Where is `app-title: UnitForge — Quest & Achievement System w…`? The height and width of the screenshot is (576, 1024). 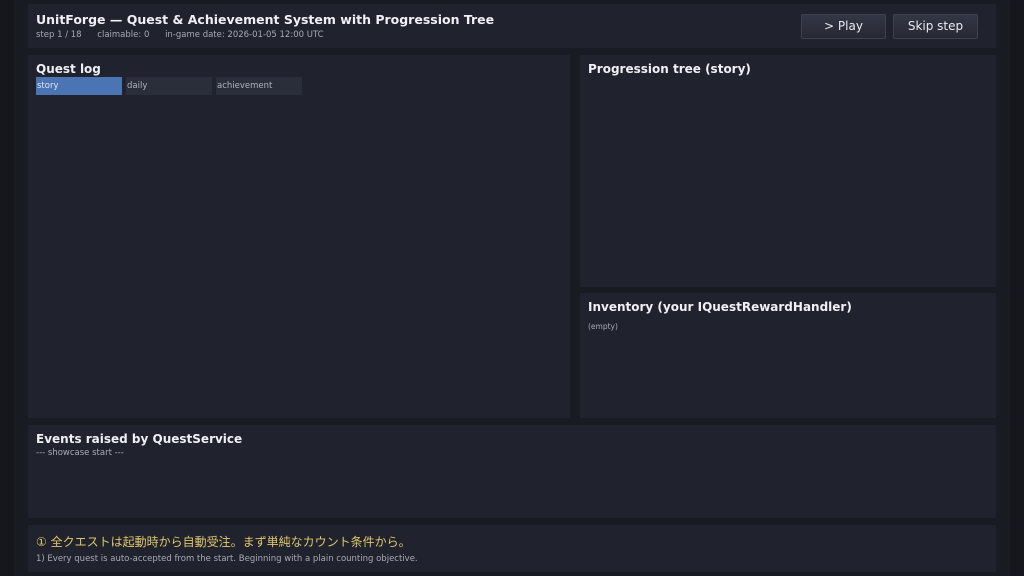
app-title: UnitForge — Quest & Achievement System w… is located at coordinates (265, 19).